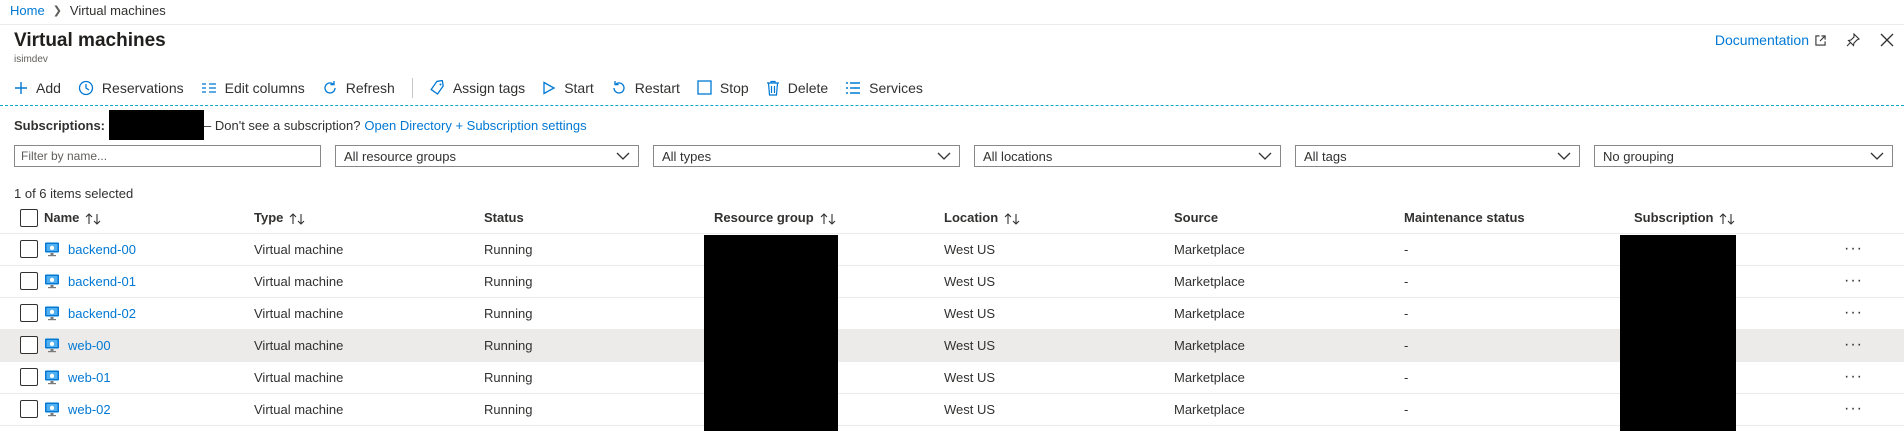 The image size is (1904, 441). I want to click on types-dropdown: All types, so click(806, 156).